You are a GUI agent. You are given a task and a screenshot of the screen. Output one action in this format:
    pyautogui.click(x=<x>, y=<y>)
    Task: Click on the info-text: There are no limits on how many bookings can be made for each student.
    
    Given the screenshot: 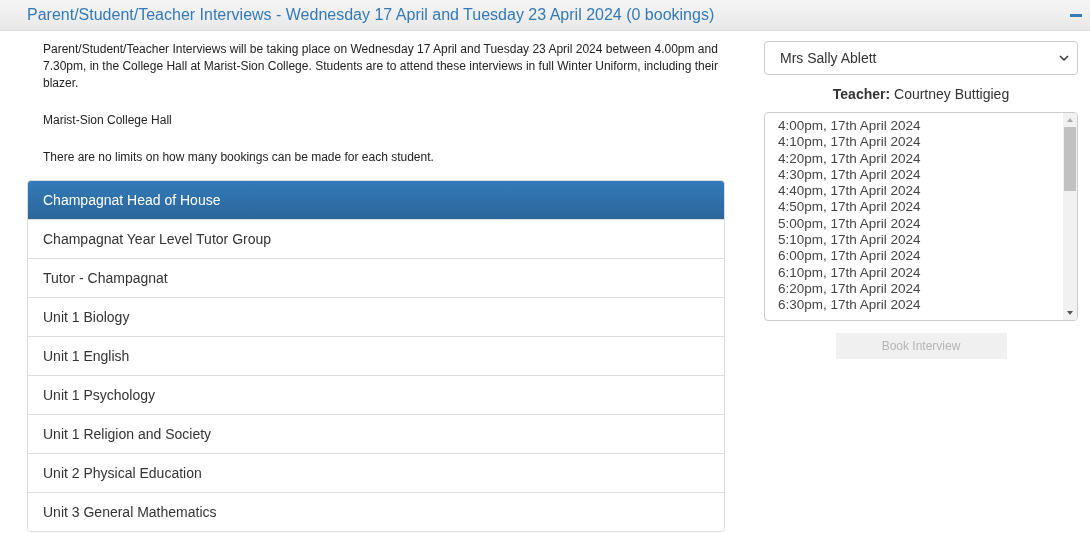 What is the action you would take?
    pyautogui.click(x=239, y=157)
    